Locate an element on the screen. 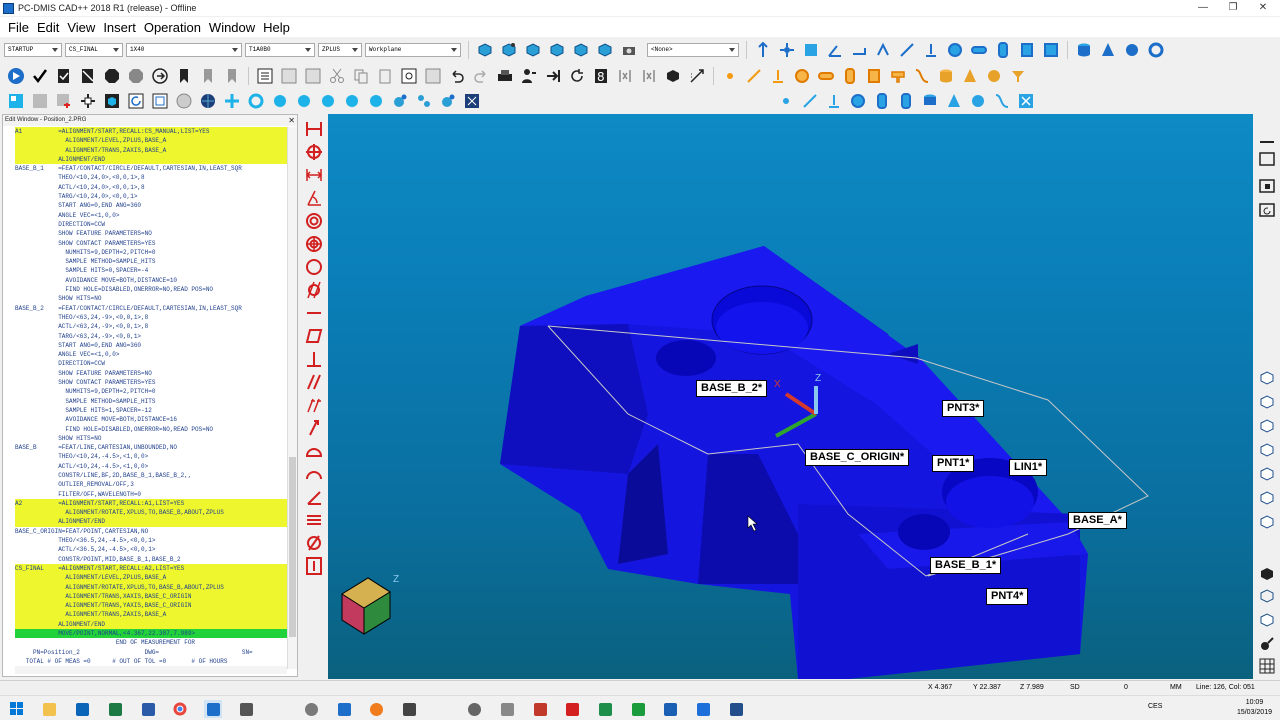 This screenshot has width=1280, height=720. code-line: CONSTR/LINE,BF,2D,BASE_B_1,BASE_B_2,, is located at coordinates (151, 475).